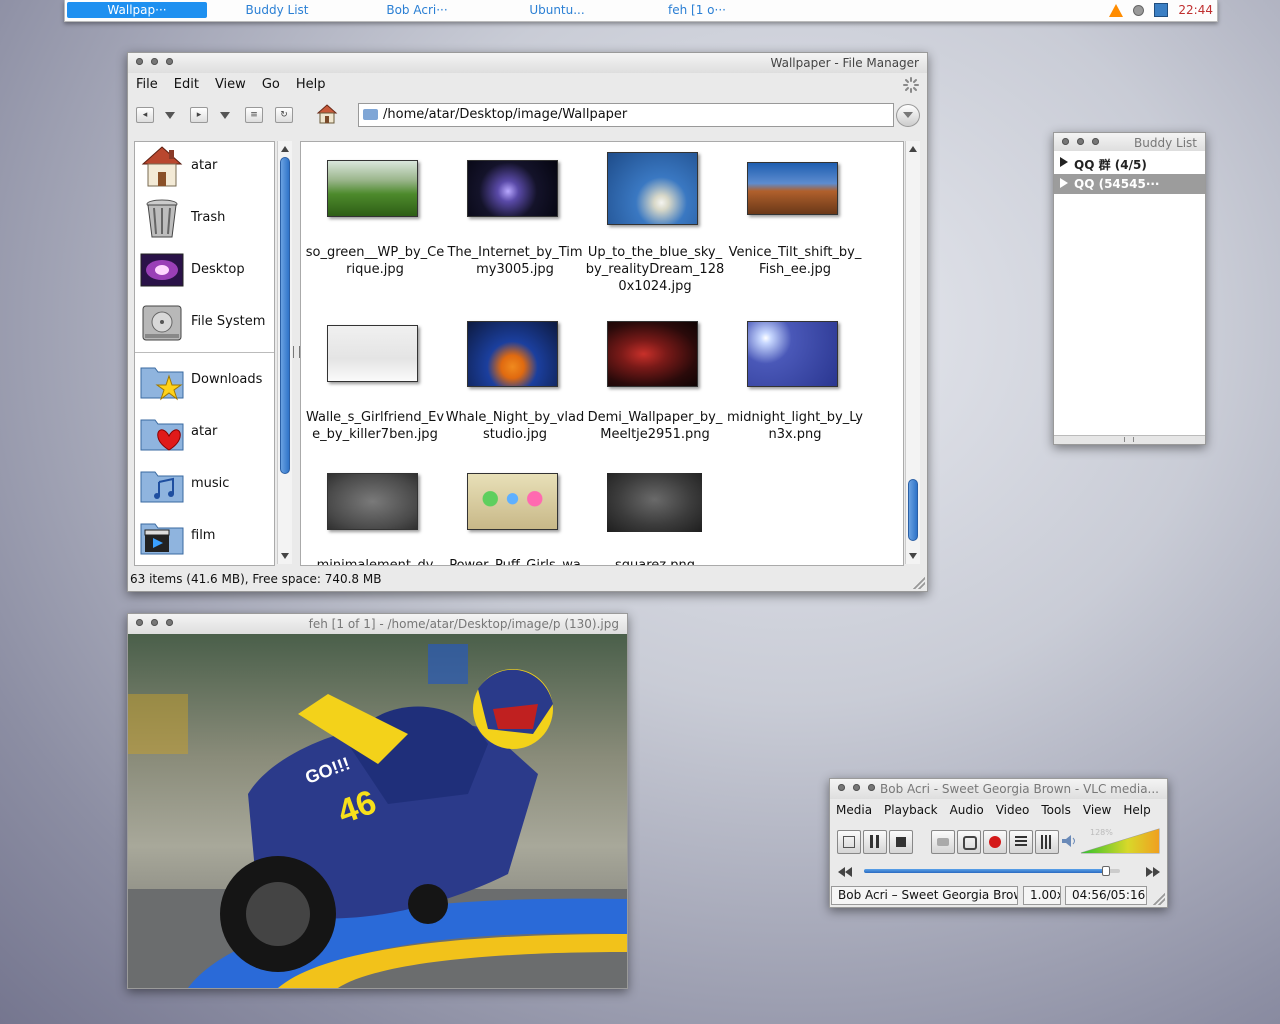  I want to click on buddy-group: QQ 群 (4/5), so click(1129, 163).